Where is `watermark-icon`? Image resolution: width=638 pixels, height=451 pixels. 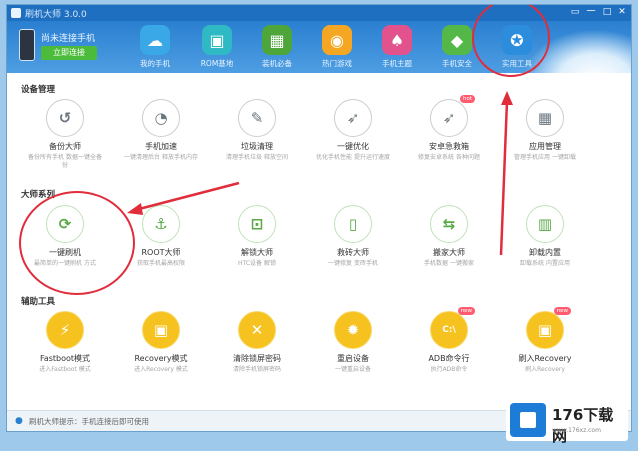
watermark-icon is located at coordinates (528, 420).